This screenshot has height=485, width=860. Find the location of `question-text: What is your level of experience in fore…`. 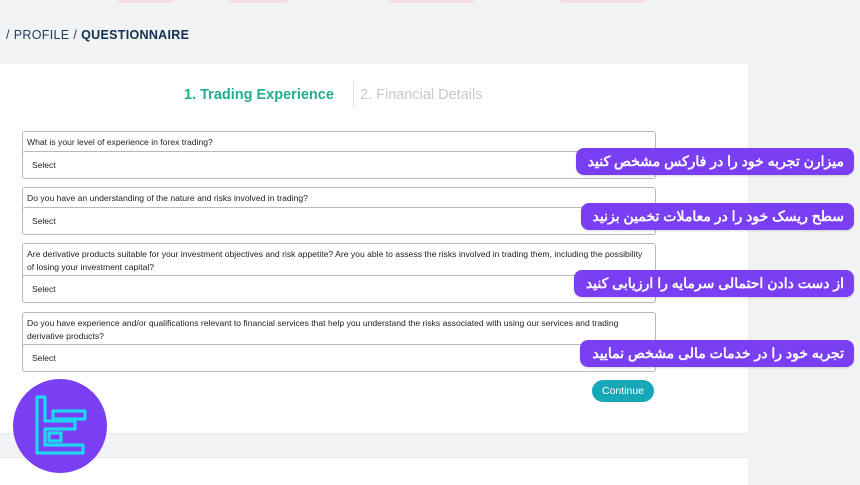

question-text: What is your level of experience in fore… is located at coordinates (120, 142).